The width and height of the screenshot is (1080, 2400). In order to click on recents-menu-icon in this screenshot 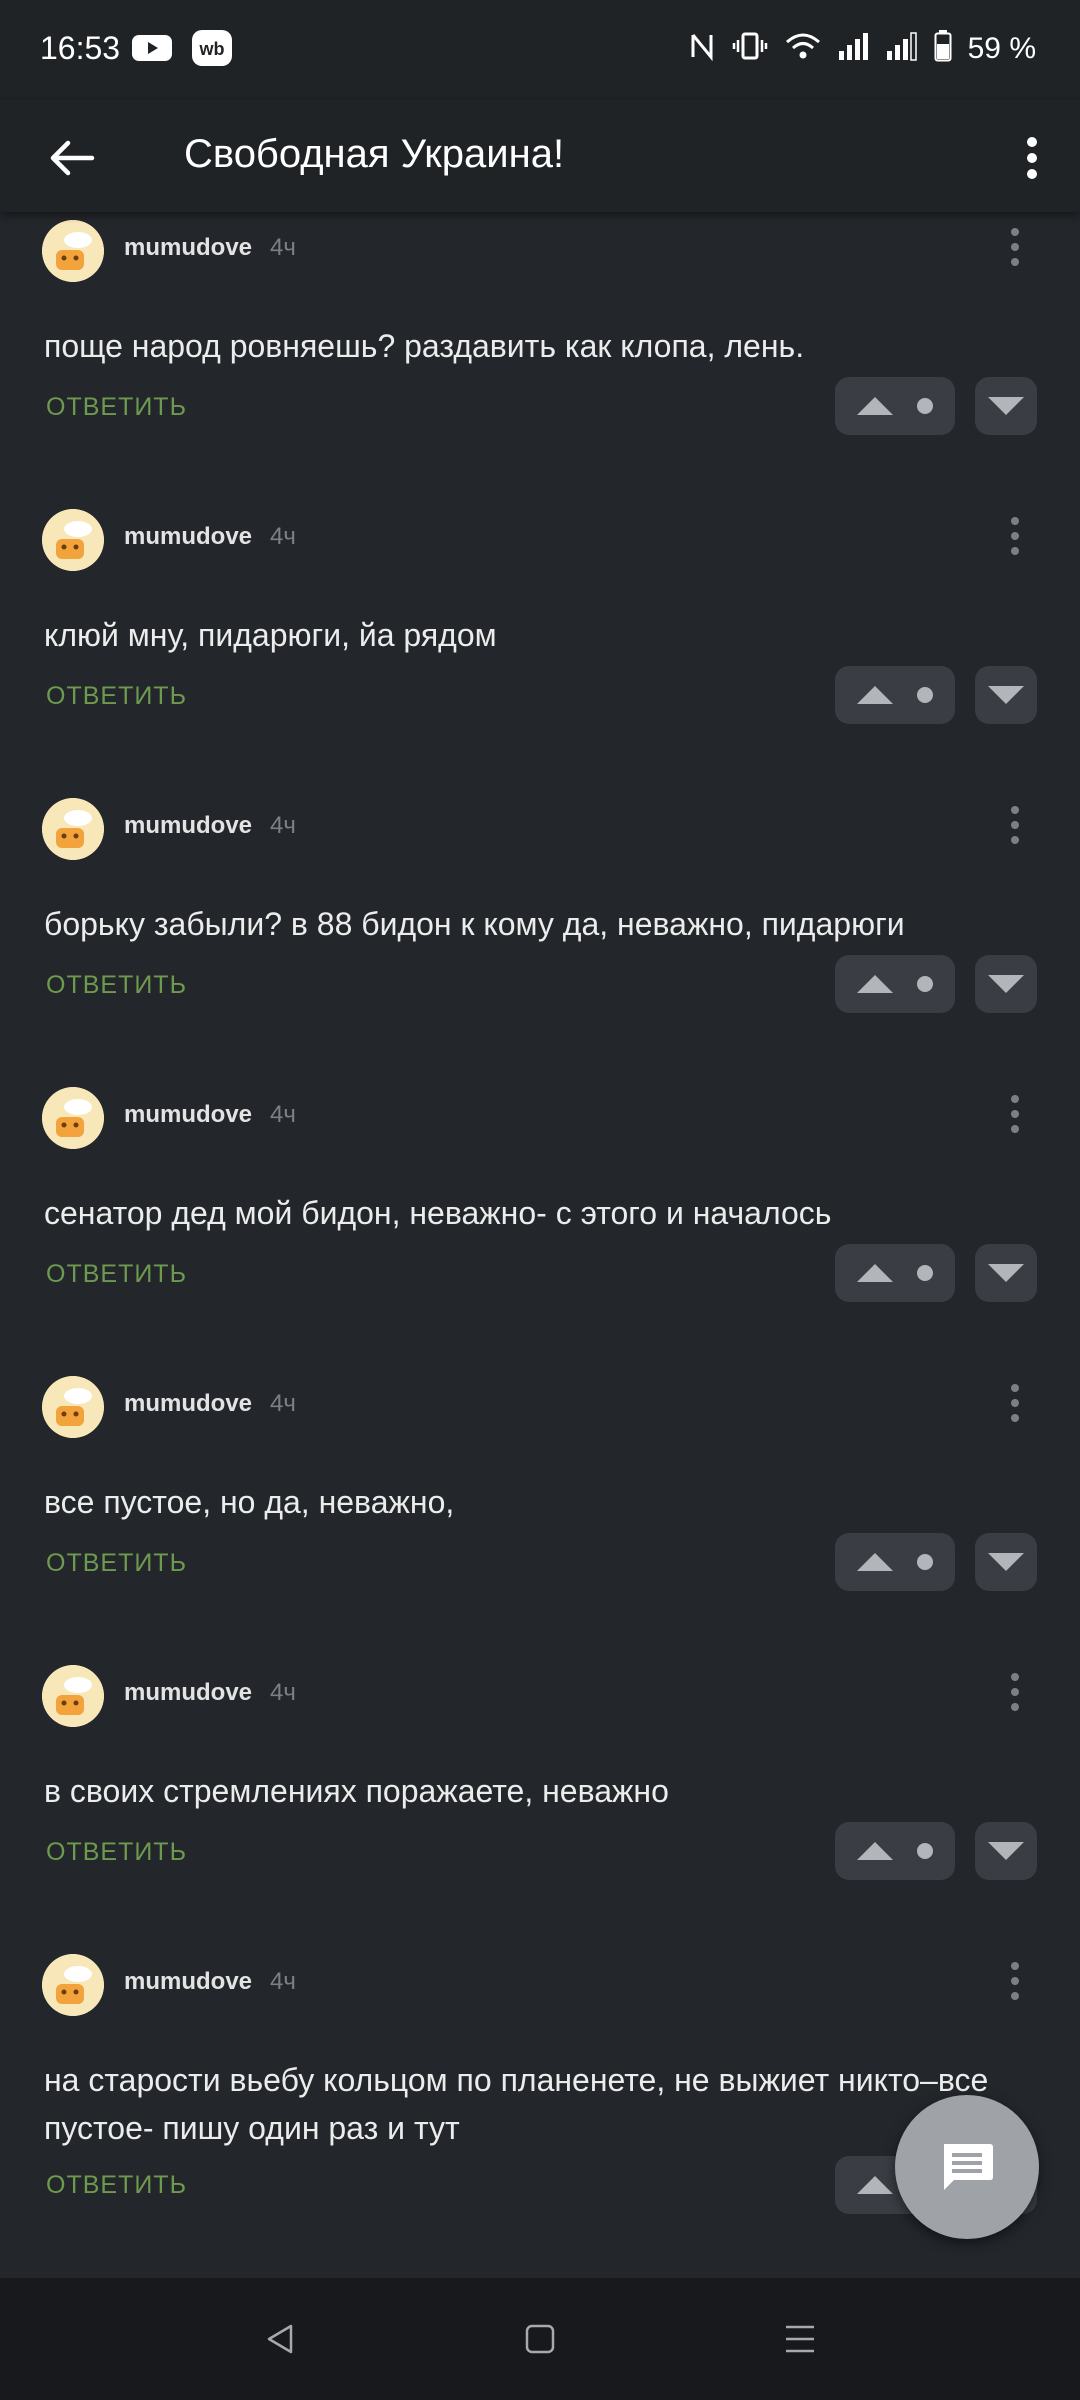, I will do `click(800, 2339)`.